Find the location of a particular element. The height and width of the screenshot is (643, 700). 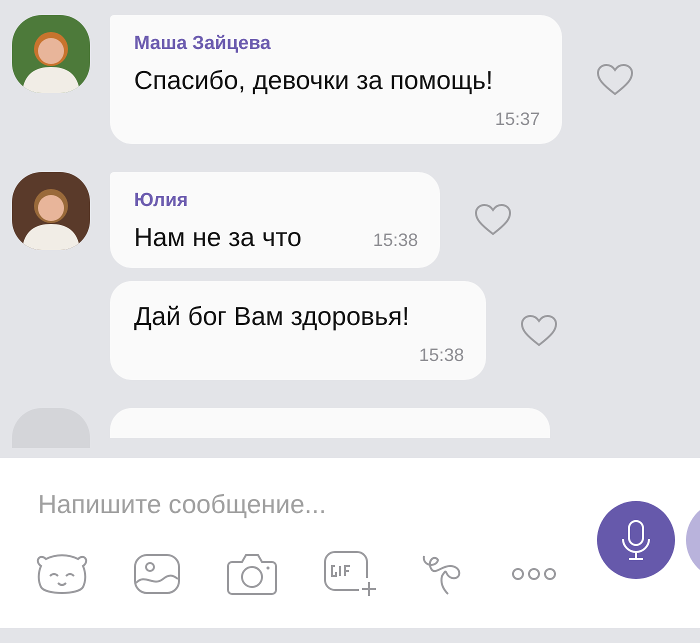

gif-add-icon is located at coordinates (350, 574).